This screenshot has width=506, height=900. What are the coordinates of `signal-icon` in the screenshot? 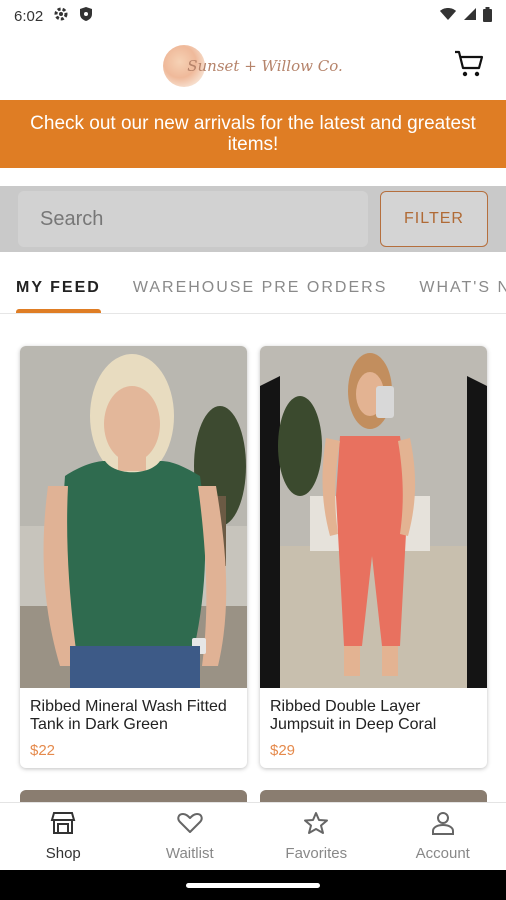 It's located at (470, 16).